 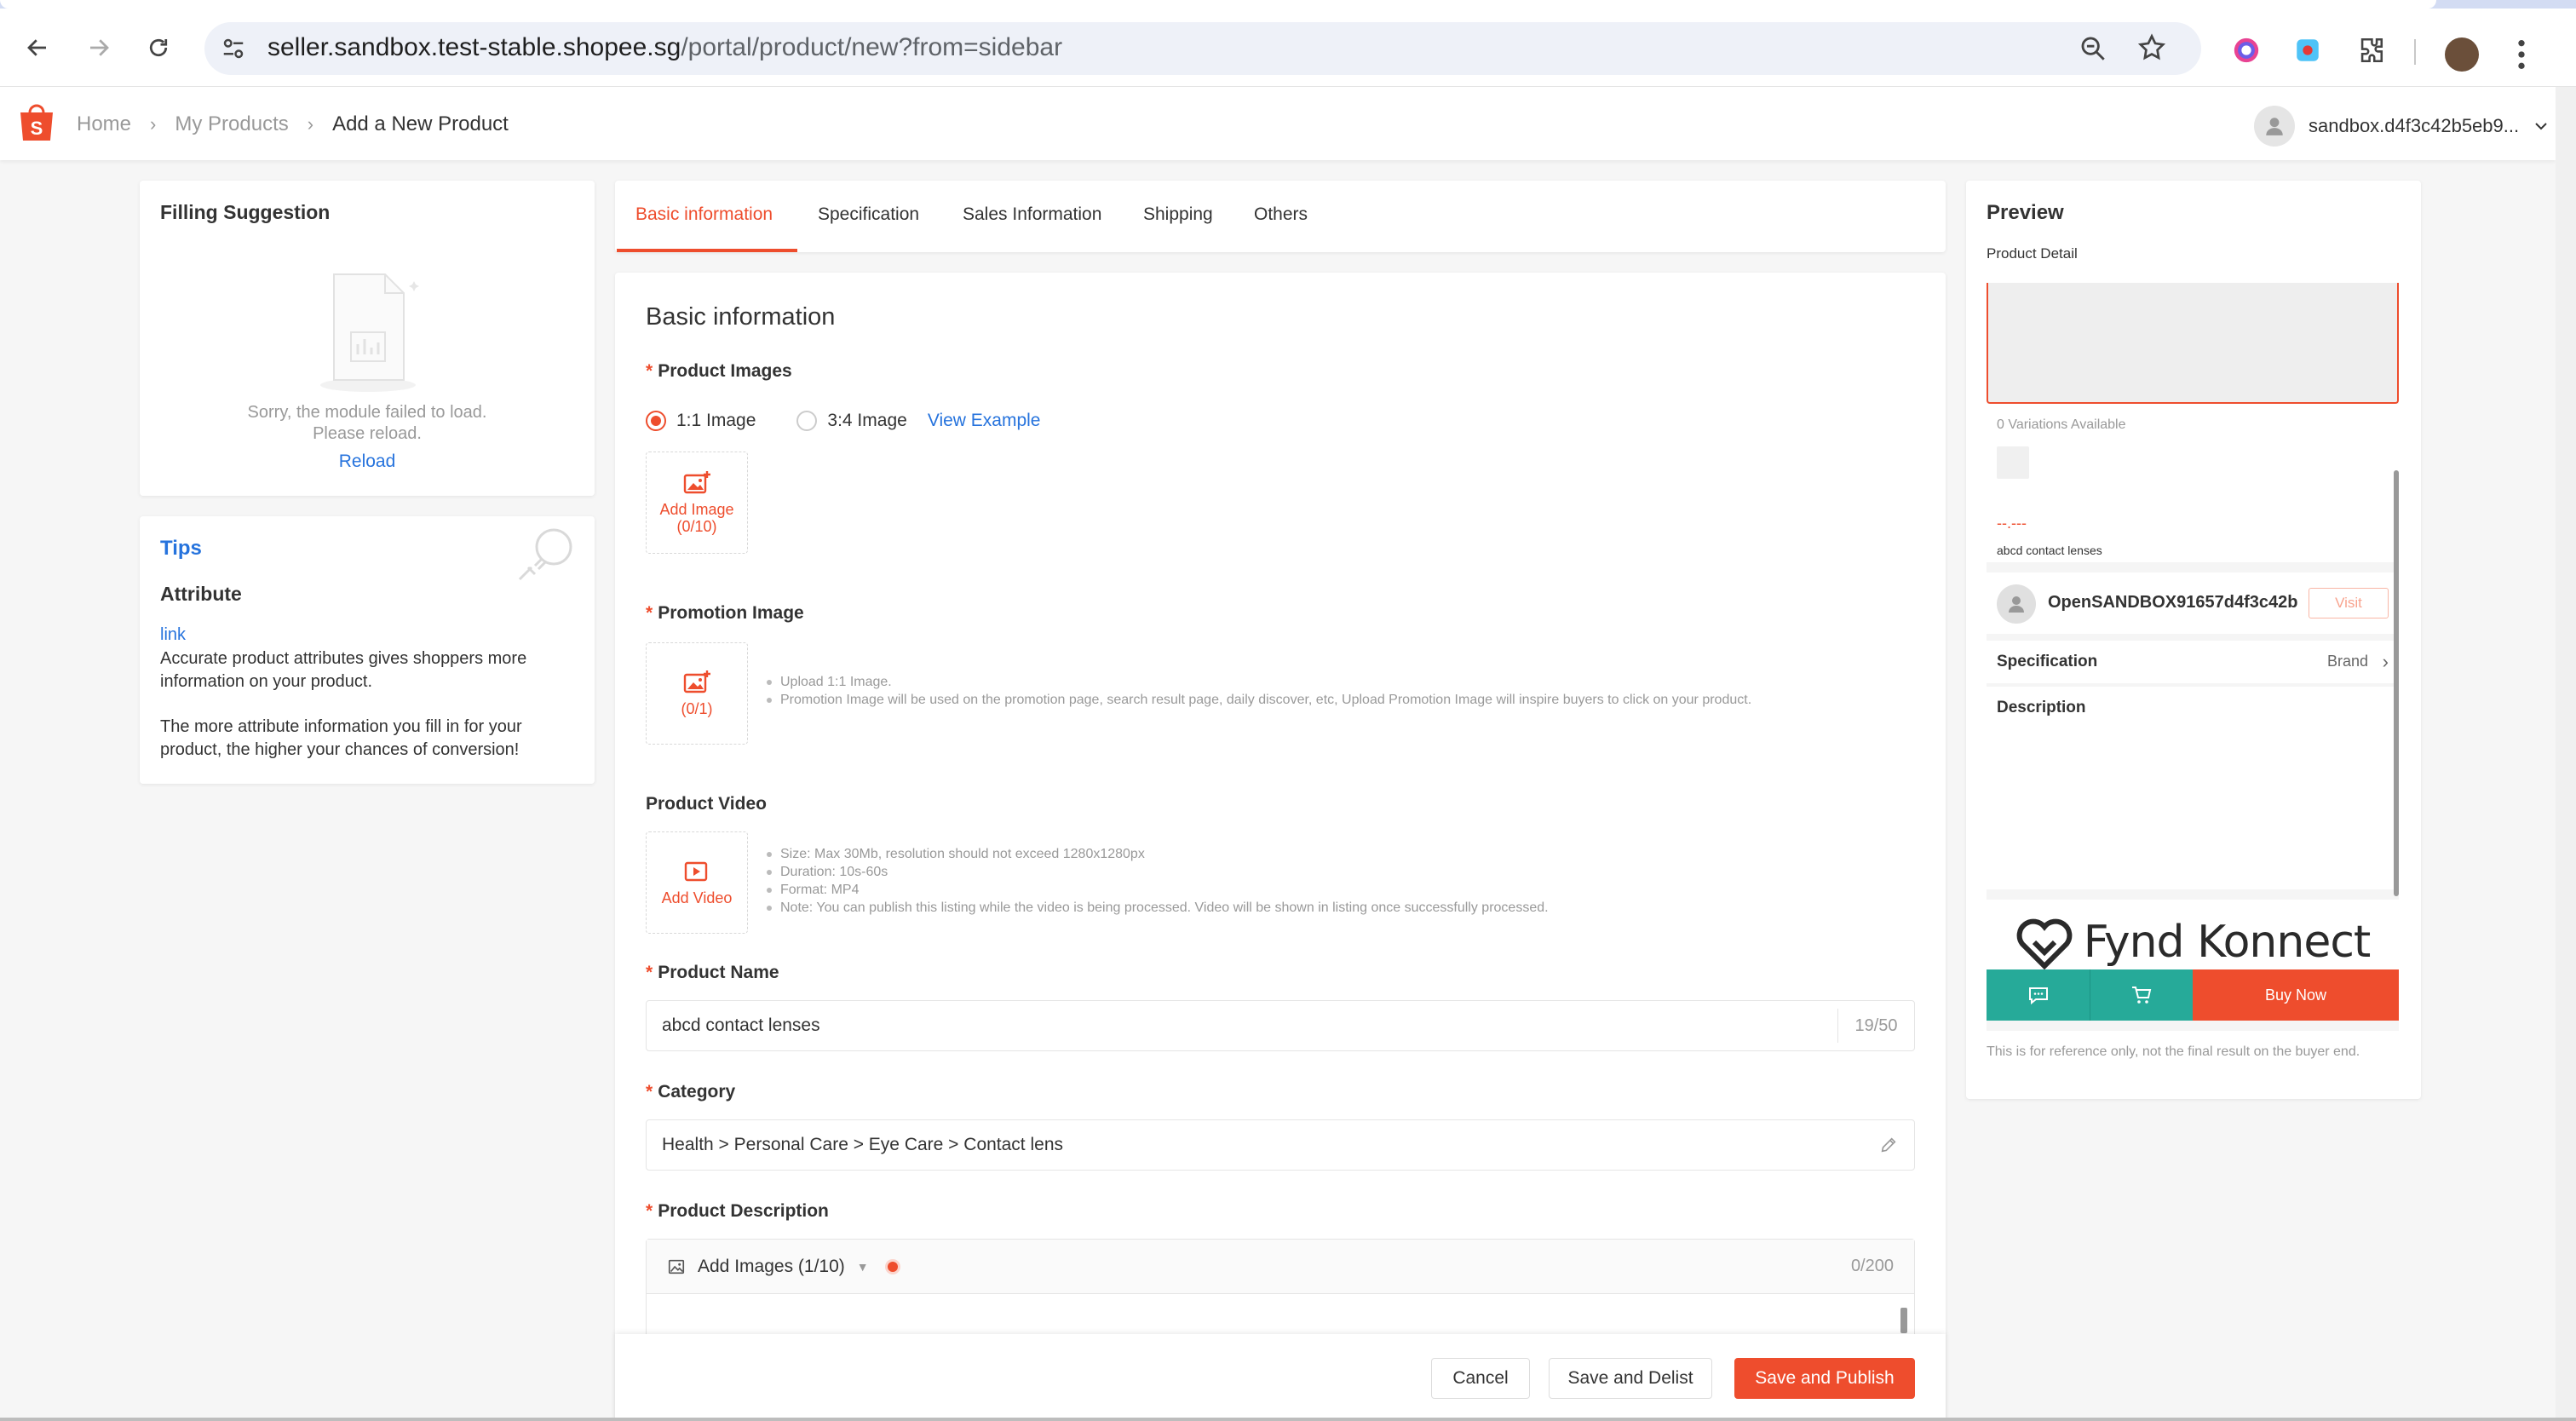 I want to click on add-image-count: (0/10), so click(x=696, y=526).